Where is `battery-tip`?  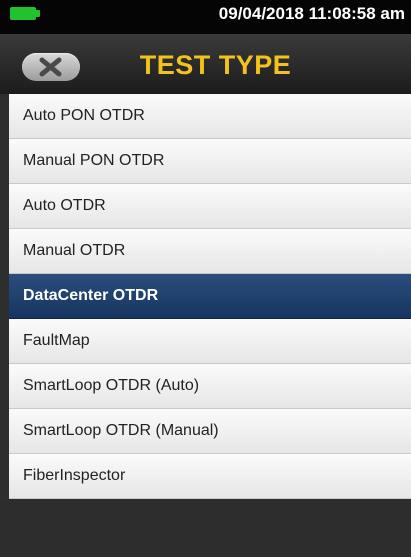 battery-tip is located at coordinates (38, 13).